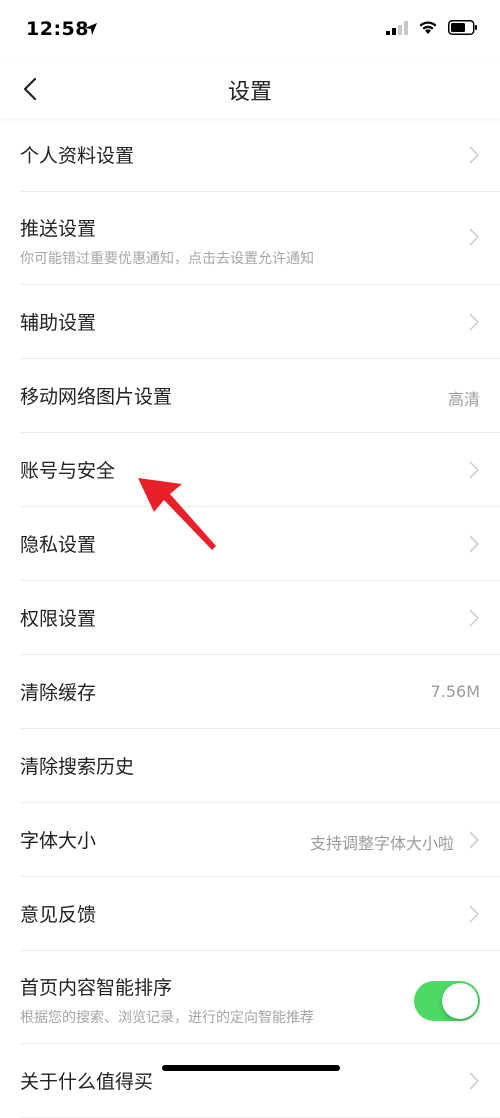 Image resolution: width=500 pixels, height=1118 pixels. What do you see at coordinates (58, 841) in the screenshot?
I see `settings-item-label: 字体大小` at bounding box center [58, 841].